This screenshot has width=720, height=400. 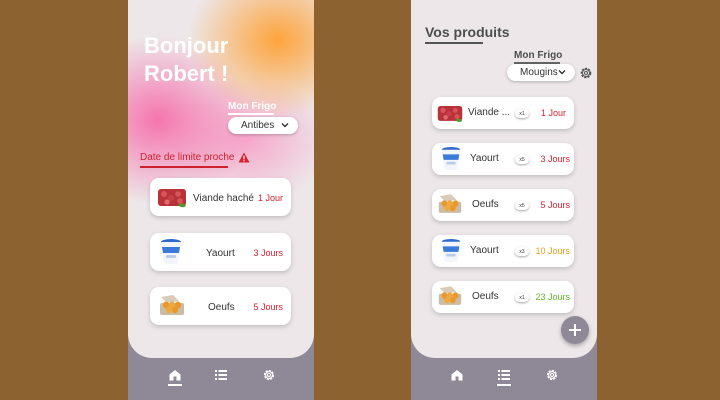 What do you see at coordinates (268, 253) in the screenshot?
I see `item-days-left: 3 Jours` at bounding box center [268, 253].